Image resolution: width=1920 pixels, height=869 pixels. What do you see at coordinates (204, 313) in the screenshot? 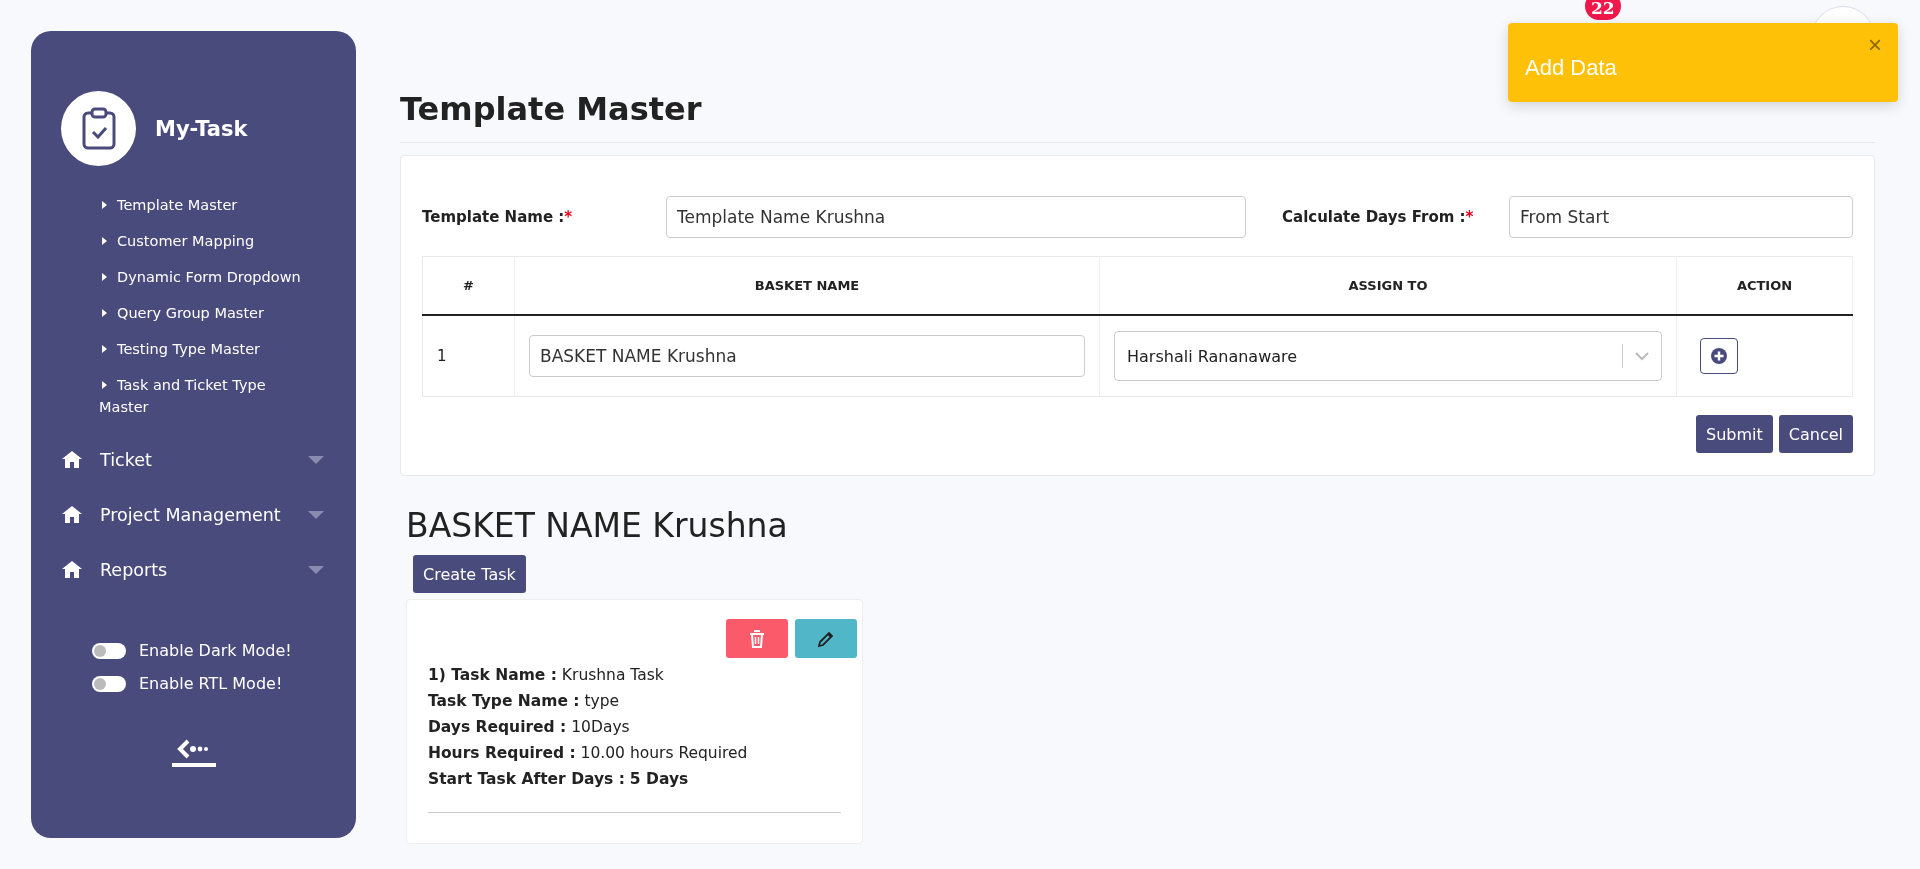
I see `sidebar-submenu-item: Query Group Master` at bounding box center [204, 313].